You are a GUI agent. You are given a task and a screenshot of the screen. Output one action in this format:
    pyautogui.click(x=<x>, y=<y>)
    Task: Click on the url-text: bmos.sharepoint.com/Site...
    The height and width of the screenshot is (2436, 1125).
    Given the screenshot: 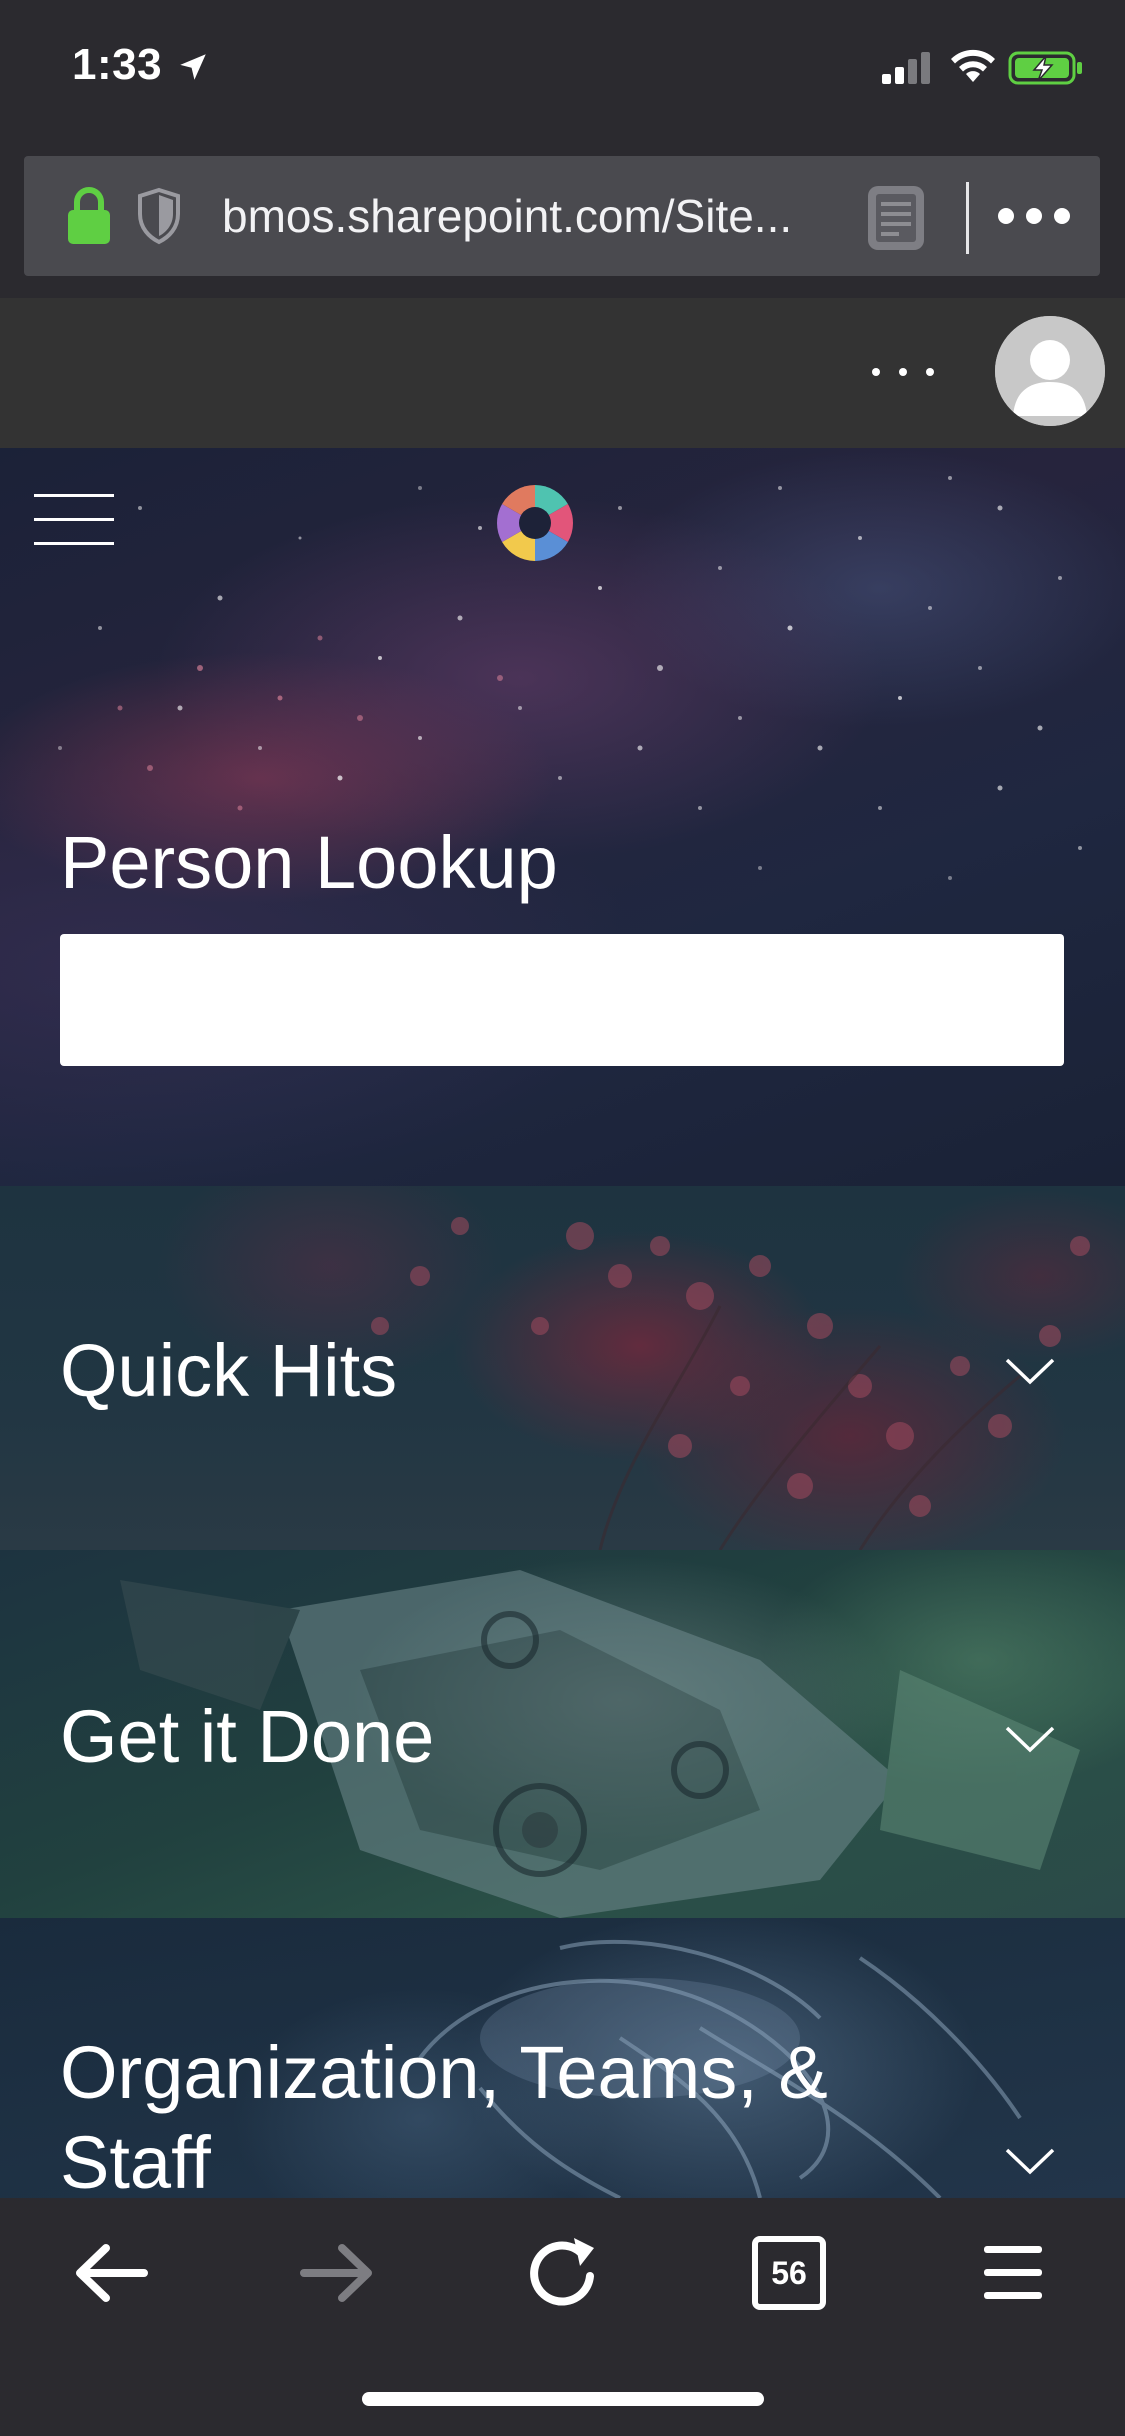 What is the action you would take?
    pyautogui.click(x=542, y=216)
    